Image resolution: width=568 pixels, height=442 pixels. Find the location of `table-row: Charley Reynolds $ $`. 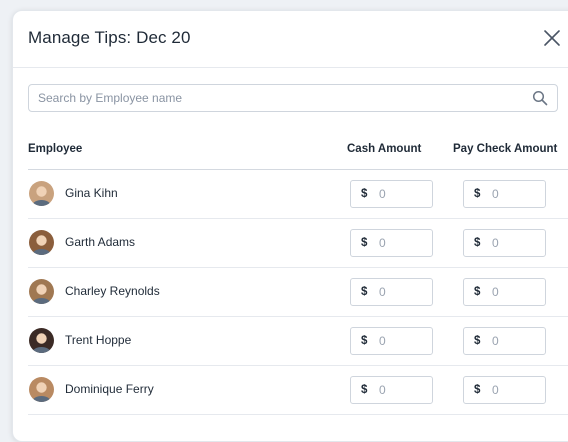

table-row: Charley Reynolds $ $ is located at coordinates (298, 292).